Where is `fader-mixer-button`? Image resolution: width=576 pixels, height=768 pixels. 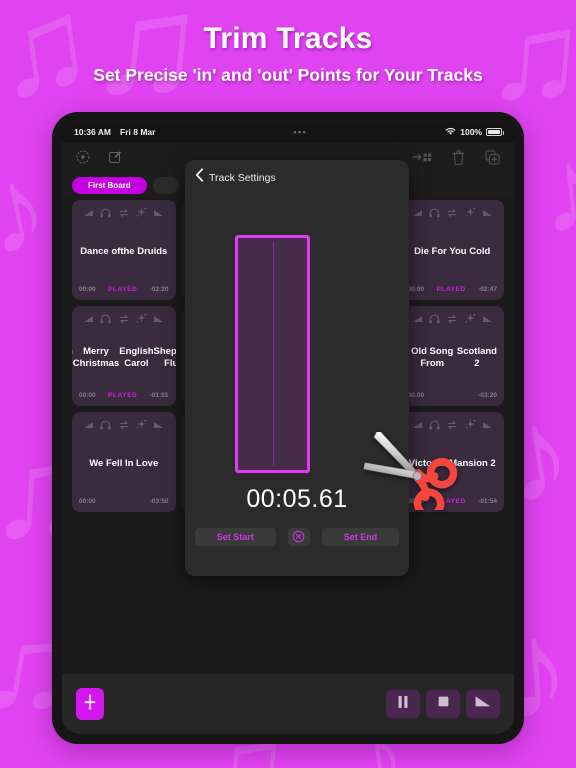
fader-mixer-button is located at coordinates (90, 704).